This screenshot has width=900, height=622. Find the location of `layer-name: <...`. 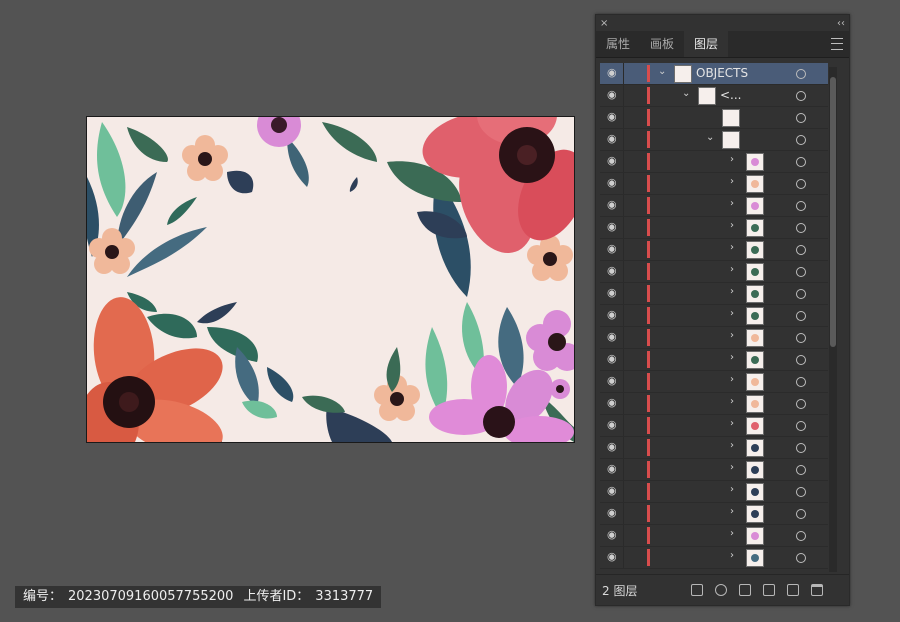

layer-name: <... is located at coordinates (731, 95).